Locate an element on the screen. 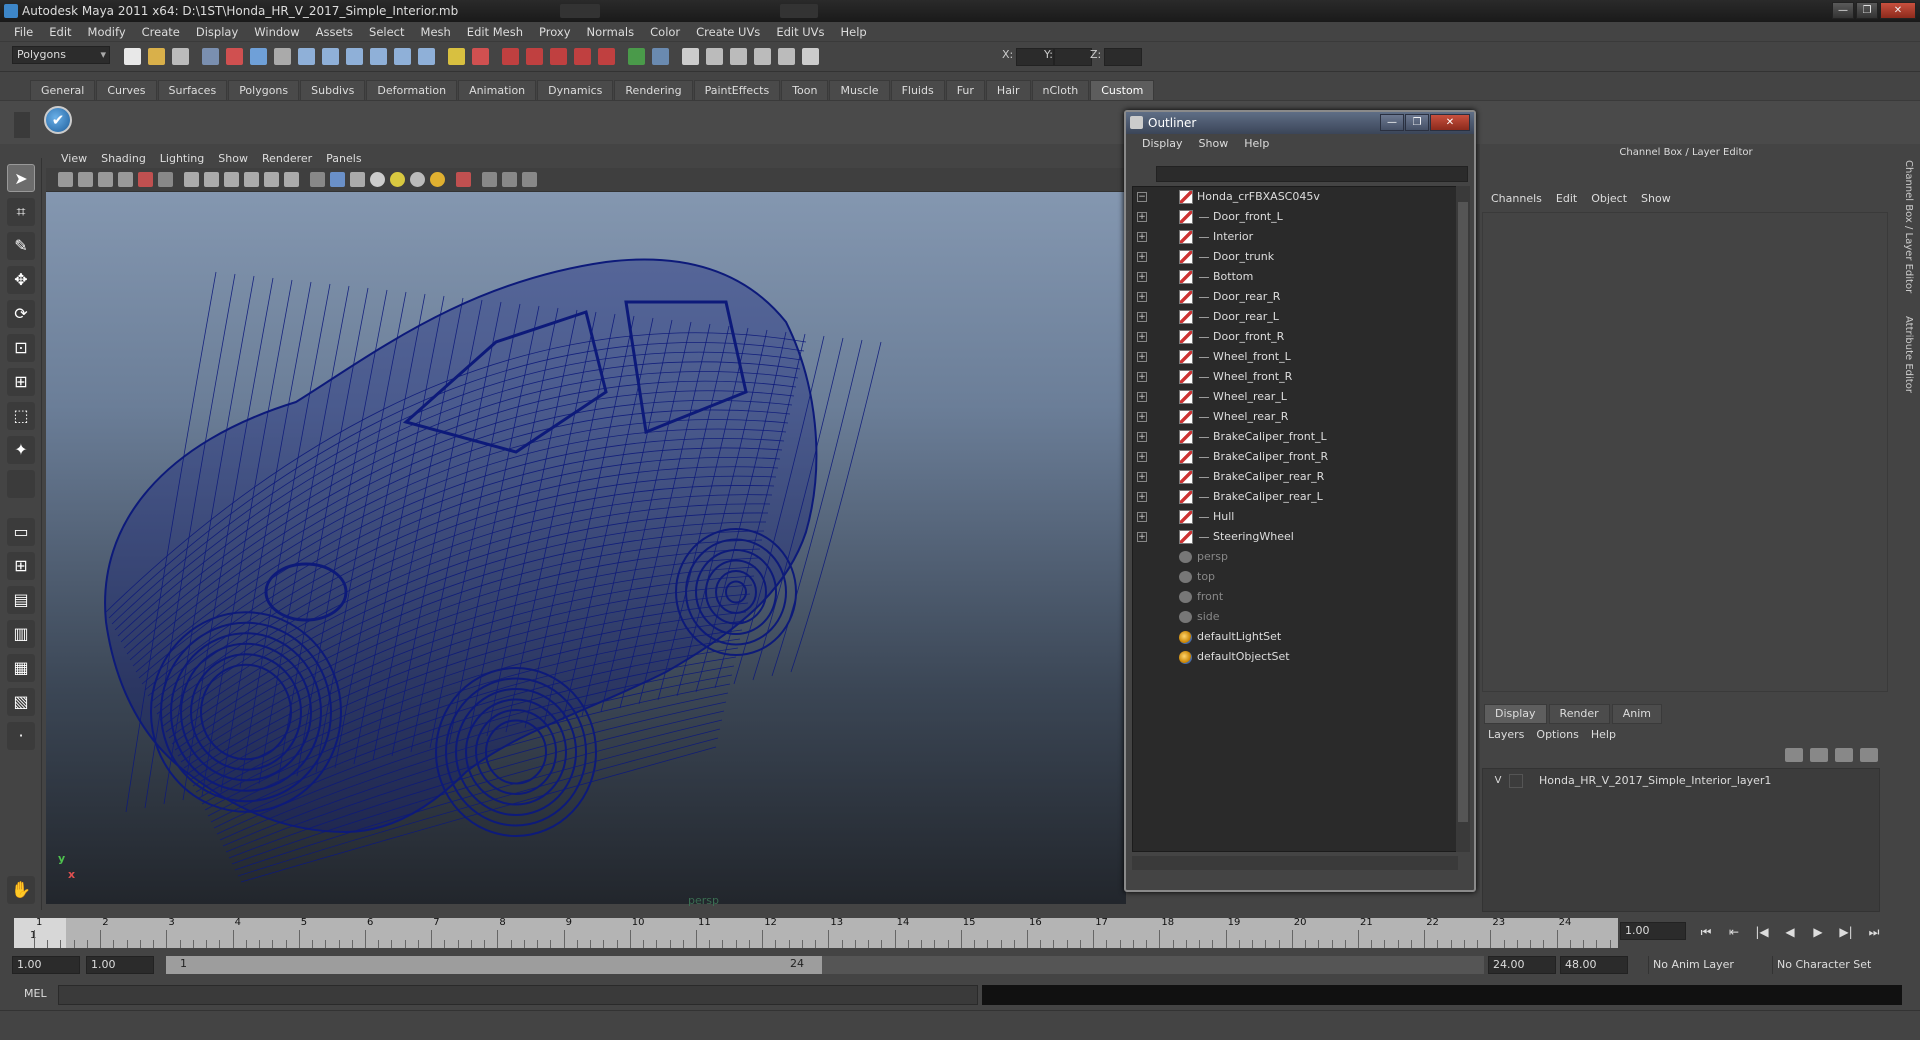 The height and width of the screenshot is (1040, 1920). viewport-menu-item: Panels is located at coordinates (343, 159).